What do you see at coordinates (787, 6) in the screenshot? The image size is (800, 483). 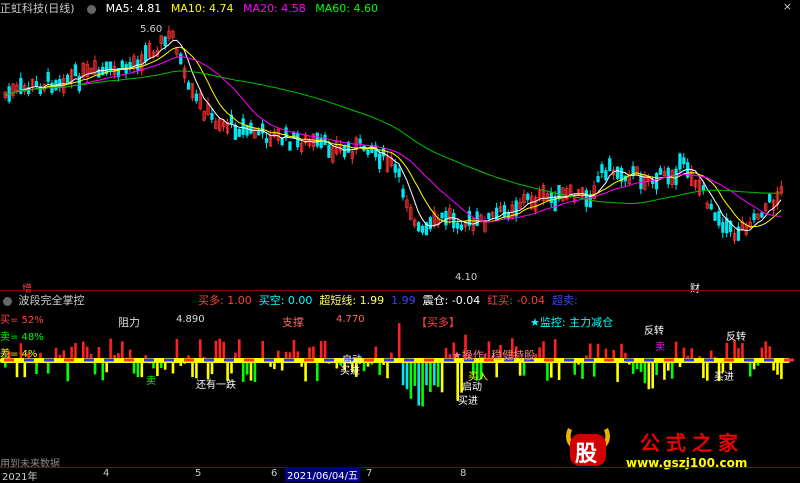 I see `close-icon: ×` at bounding box center [787, 6].